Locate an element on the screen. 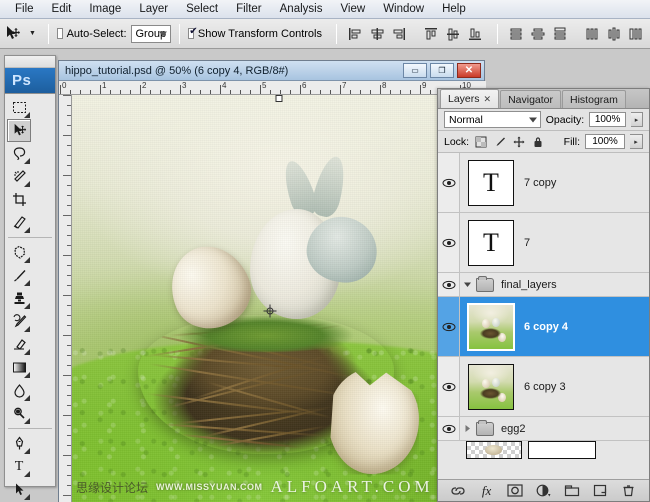 This screenshot has height=502, width=650. fill-slider-arrow-icon: ▸ is located at coordinates (636, 141).